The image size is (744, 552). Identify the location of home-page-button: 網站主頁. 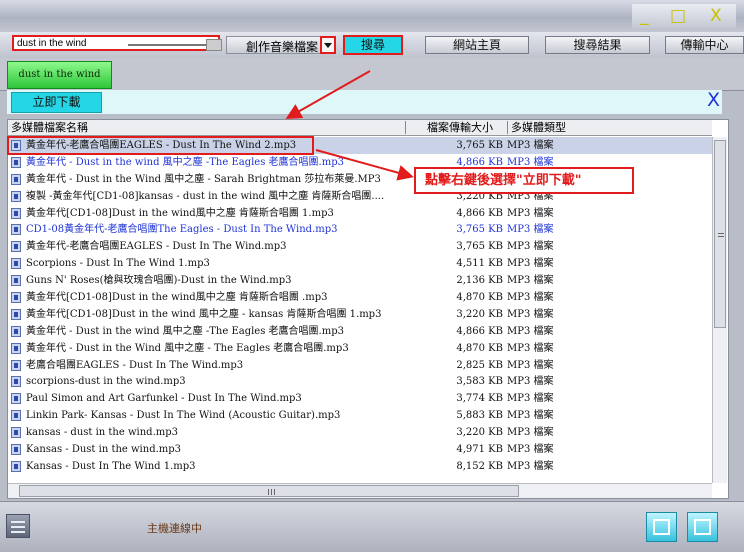
(477, 45).